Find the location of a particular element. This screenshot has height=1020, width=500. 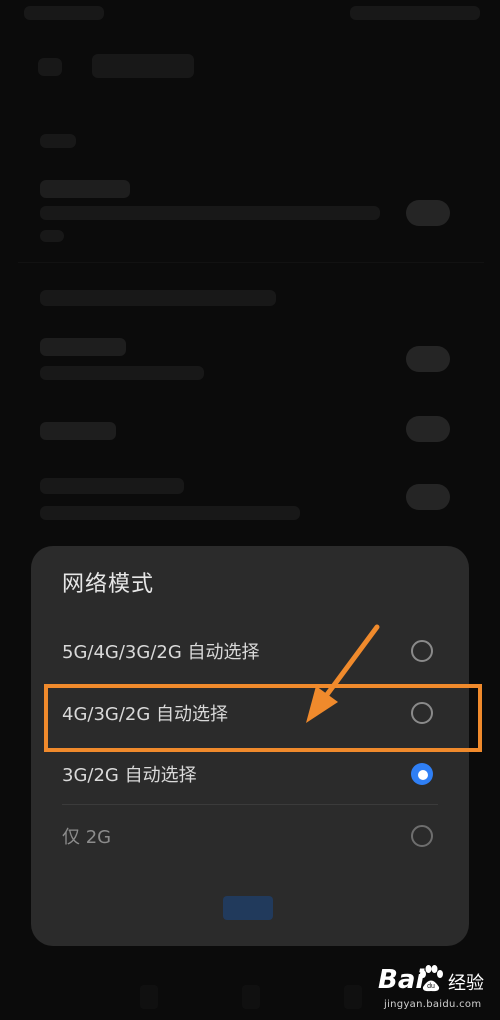

option-divider is located at coordinates (250, 804).